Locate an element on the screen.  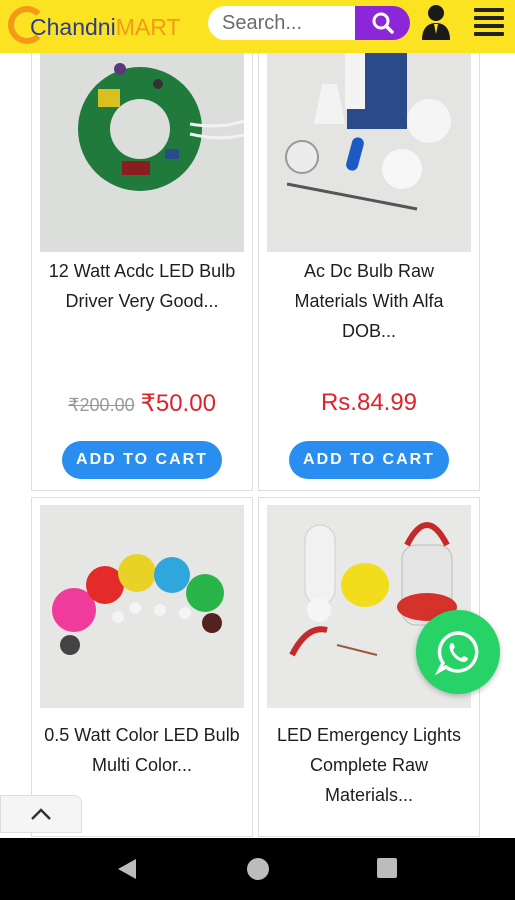
app-header: ChandniMART is located at coordinates (257, 26).